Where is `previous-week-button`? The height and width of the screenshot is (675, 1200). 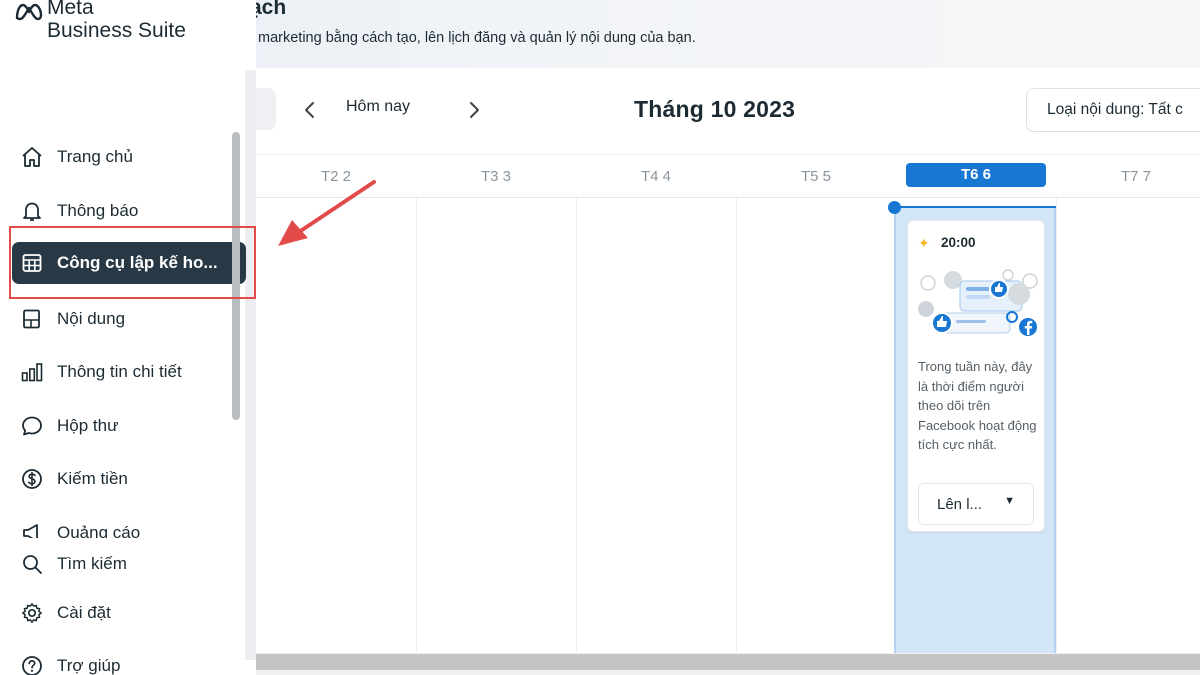
previous-week-button is located at coordinates (310, 110).